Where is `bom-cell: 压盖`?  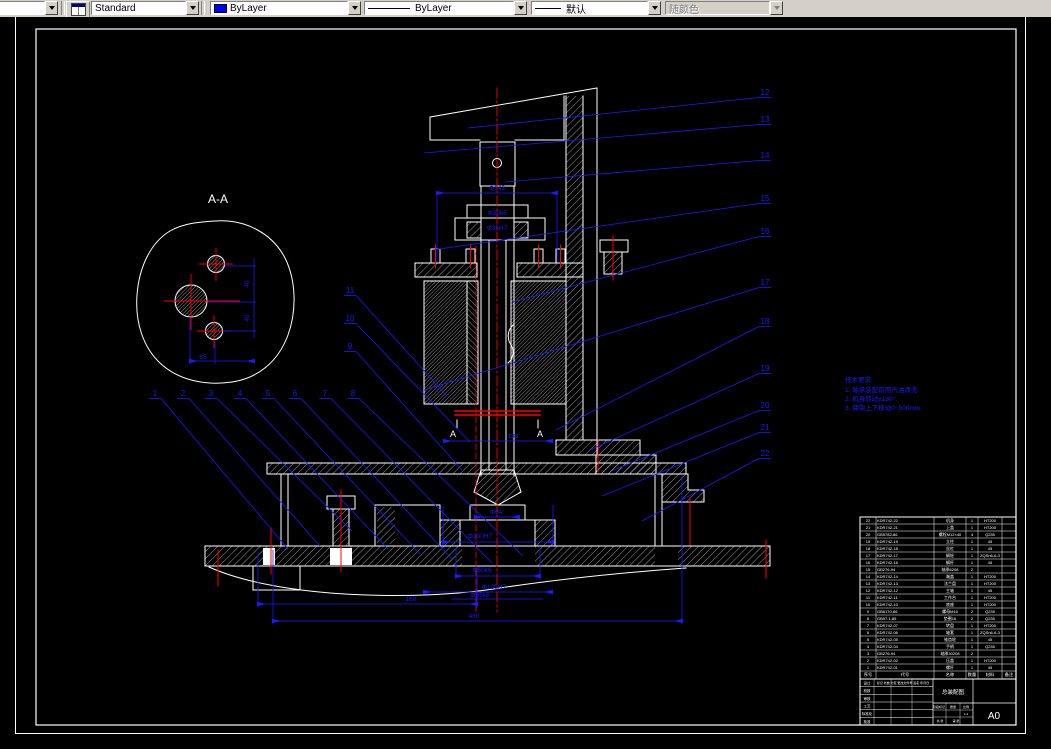
bom-cell: 压盖 is located at coordinates (950, 660).